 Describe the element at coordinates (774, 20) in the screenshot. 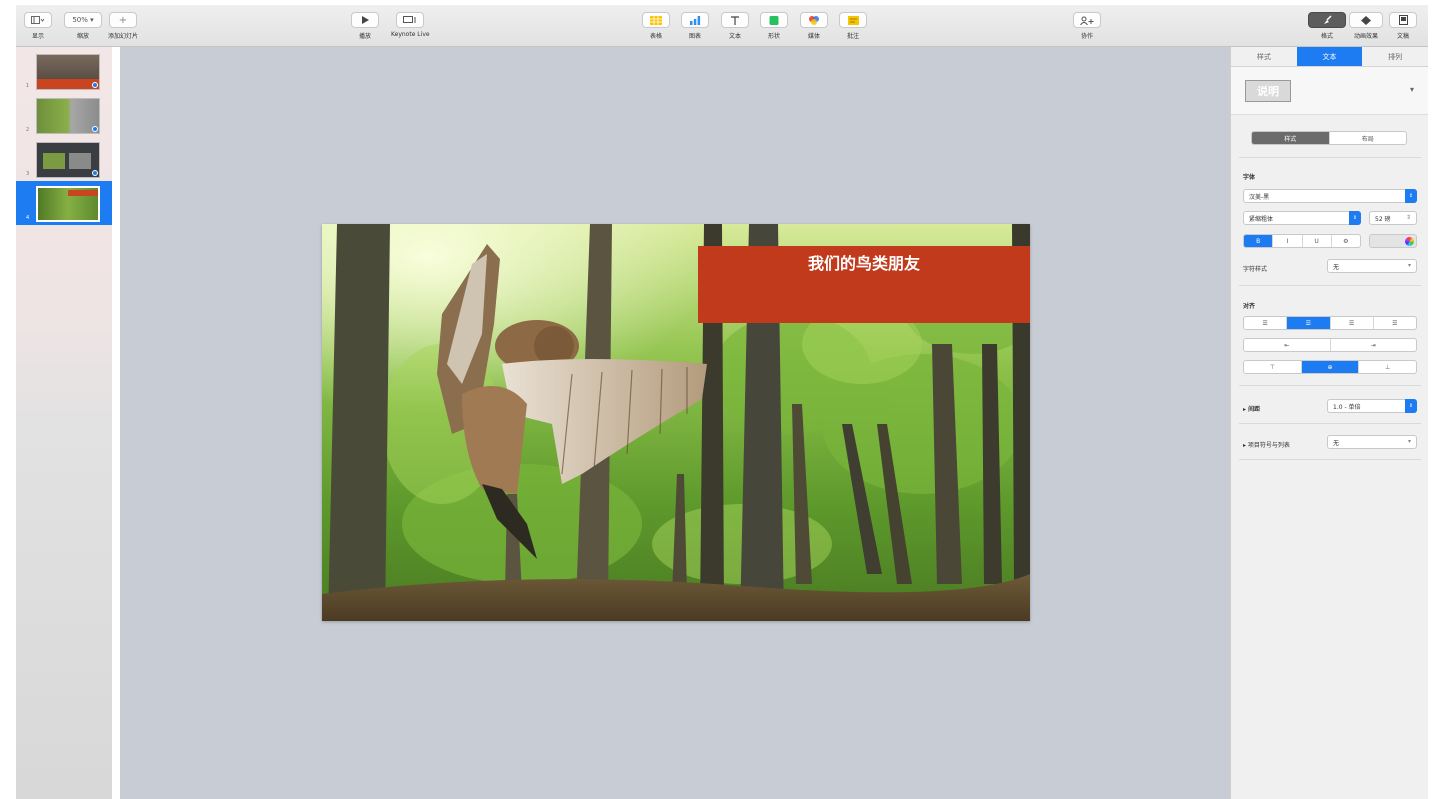

I see `shape-icon` at that location.